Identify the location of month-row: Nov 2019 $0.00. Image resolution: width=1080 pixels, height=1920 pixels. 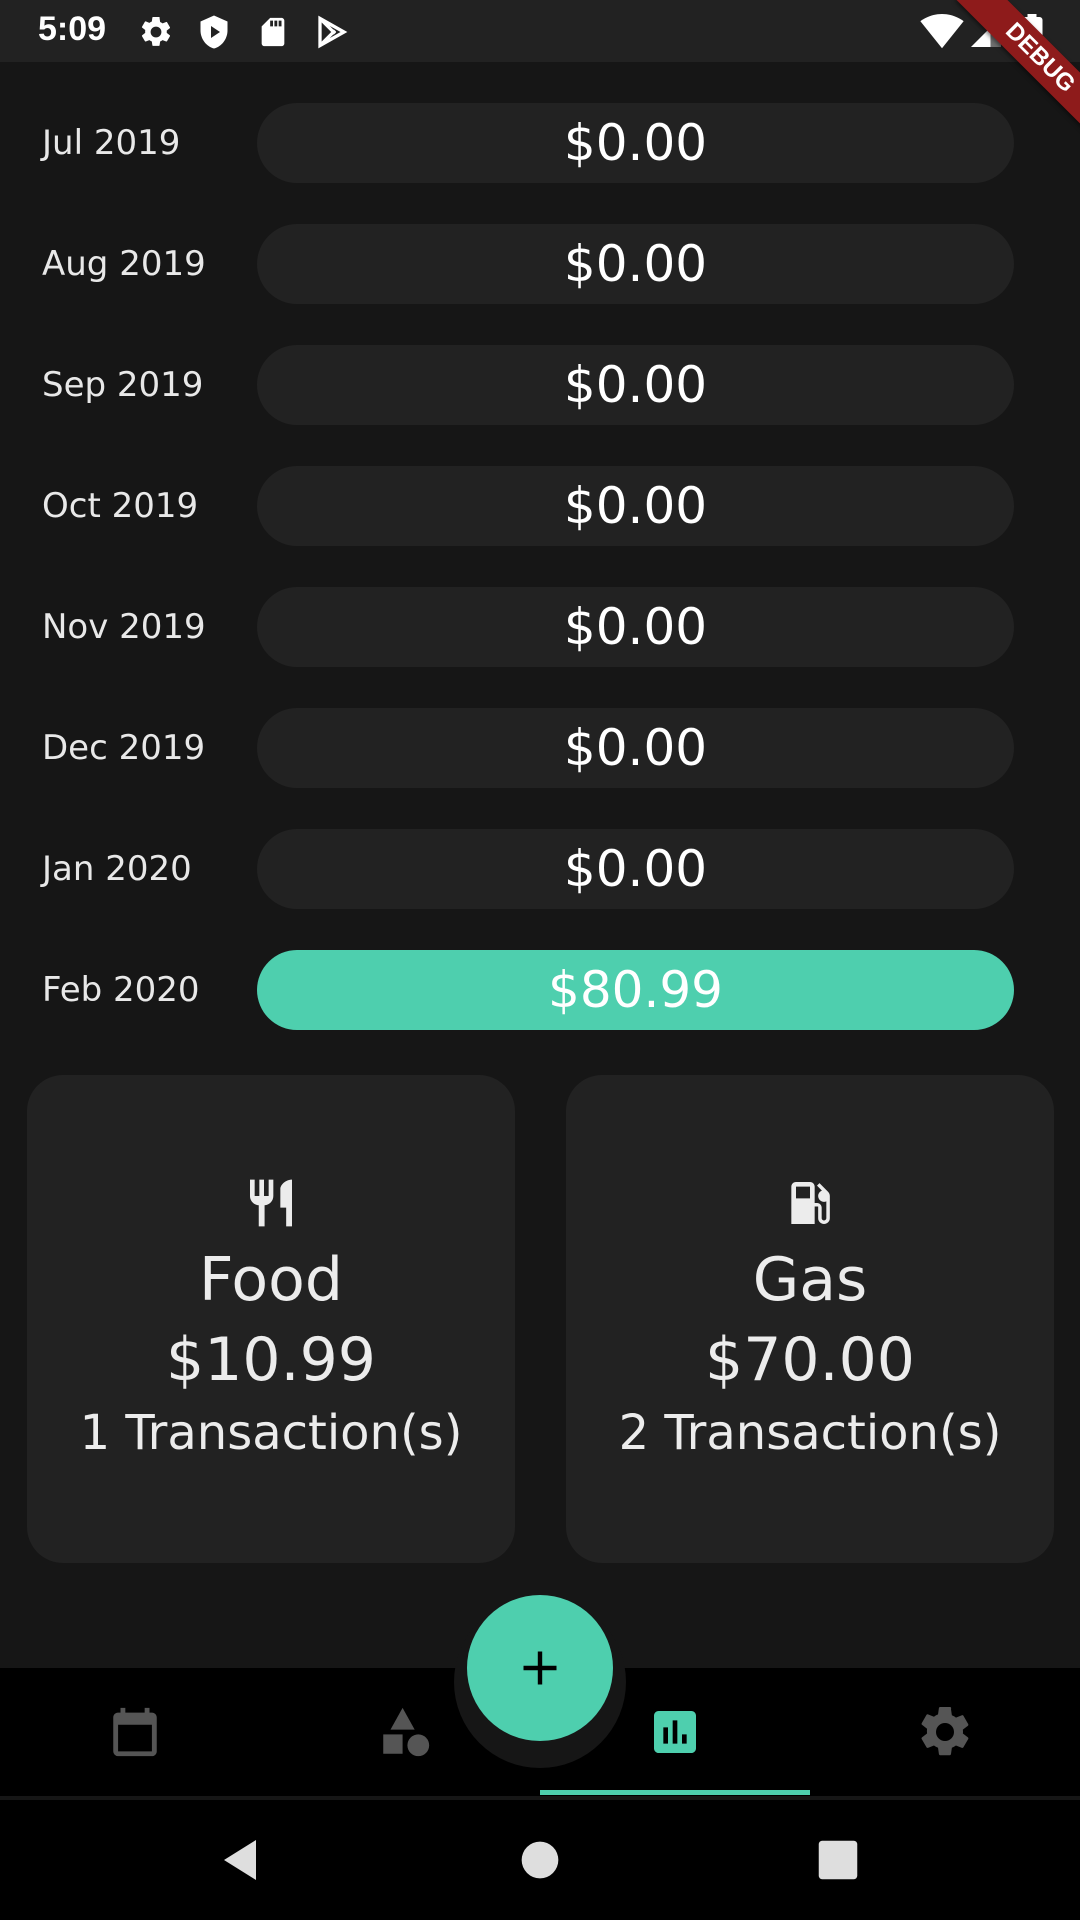
(540, 627).